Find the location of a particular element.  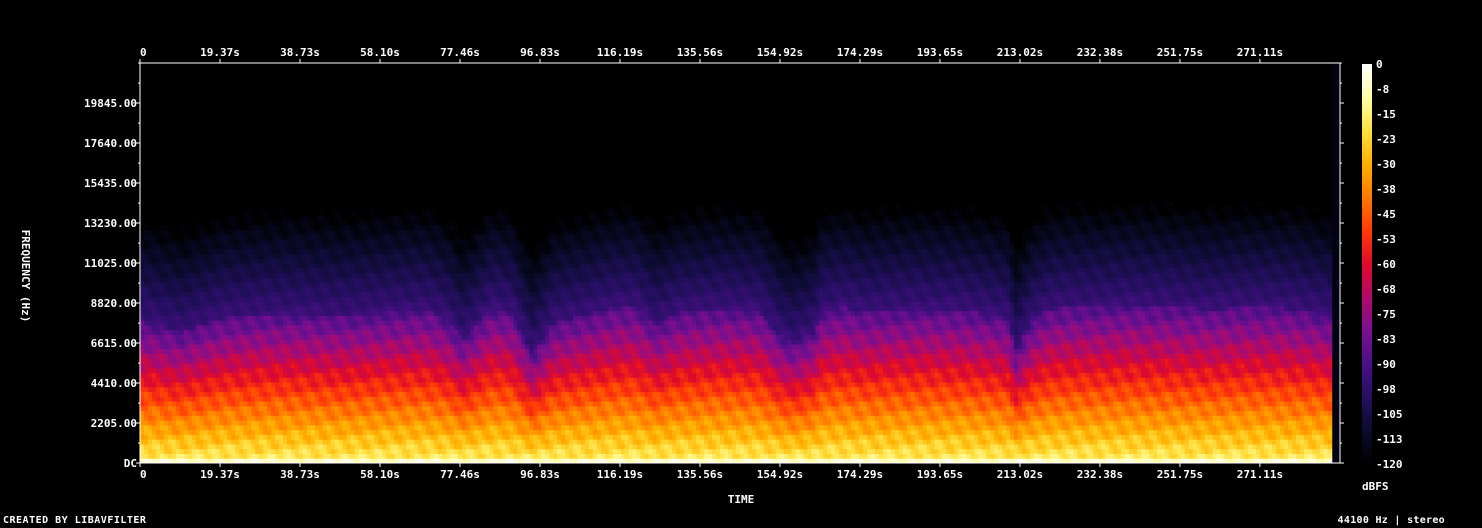

spectrogram-column is located at coordinates (190, 263).